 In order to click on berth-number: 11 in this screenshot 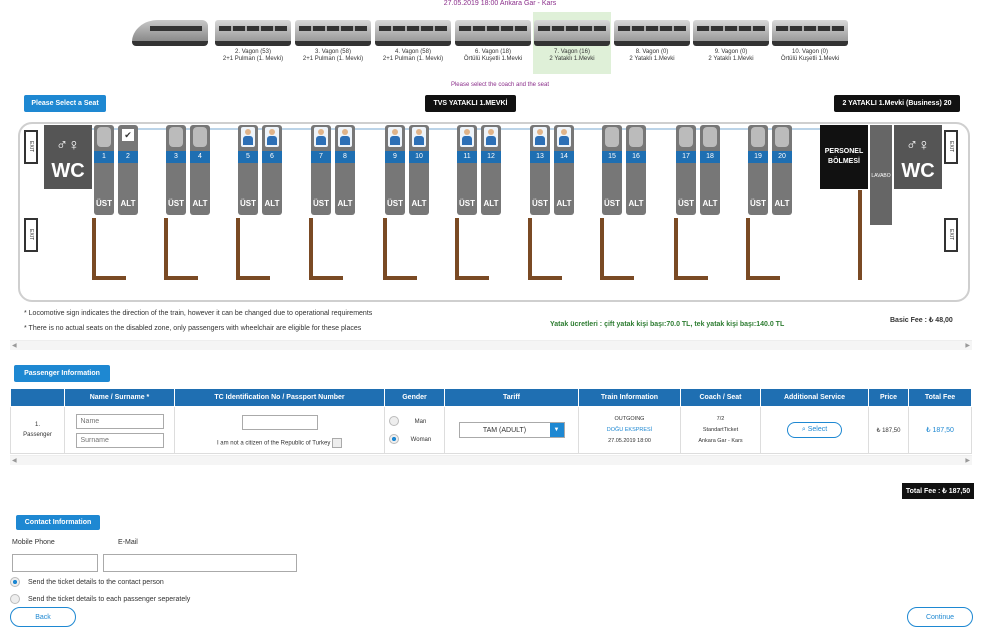, I will do `click(467, 157)`.